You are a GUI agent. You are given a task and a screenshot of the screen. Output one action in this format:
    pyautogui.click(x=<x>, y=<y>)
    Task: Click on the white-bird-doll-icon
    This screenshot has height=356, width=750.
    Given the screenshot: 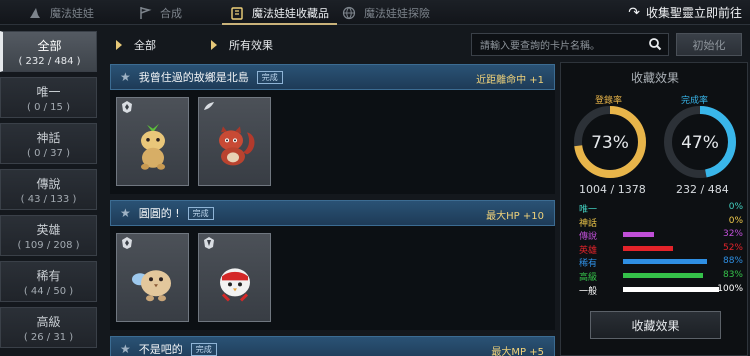 What is the action you would take?
    pyautogui.click(x=234, y=284)
    